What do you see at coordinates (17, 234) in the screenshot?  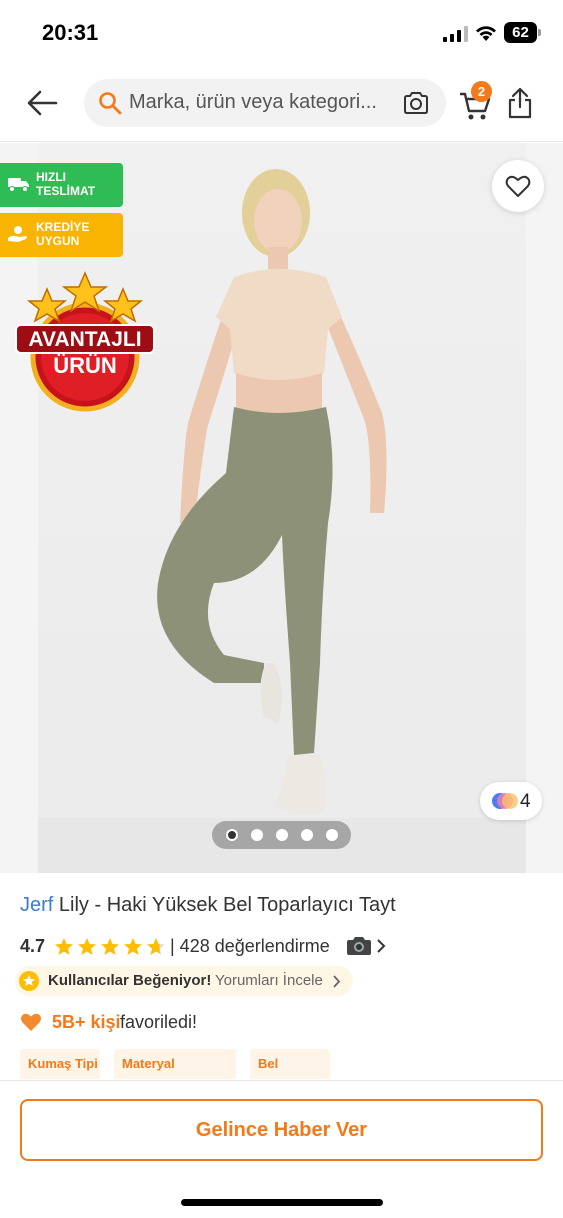 I see `credit-hand-icon` at bounding box center [17, 234].